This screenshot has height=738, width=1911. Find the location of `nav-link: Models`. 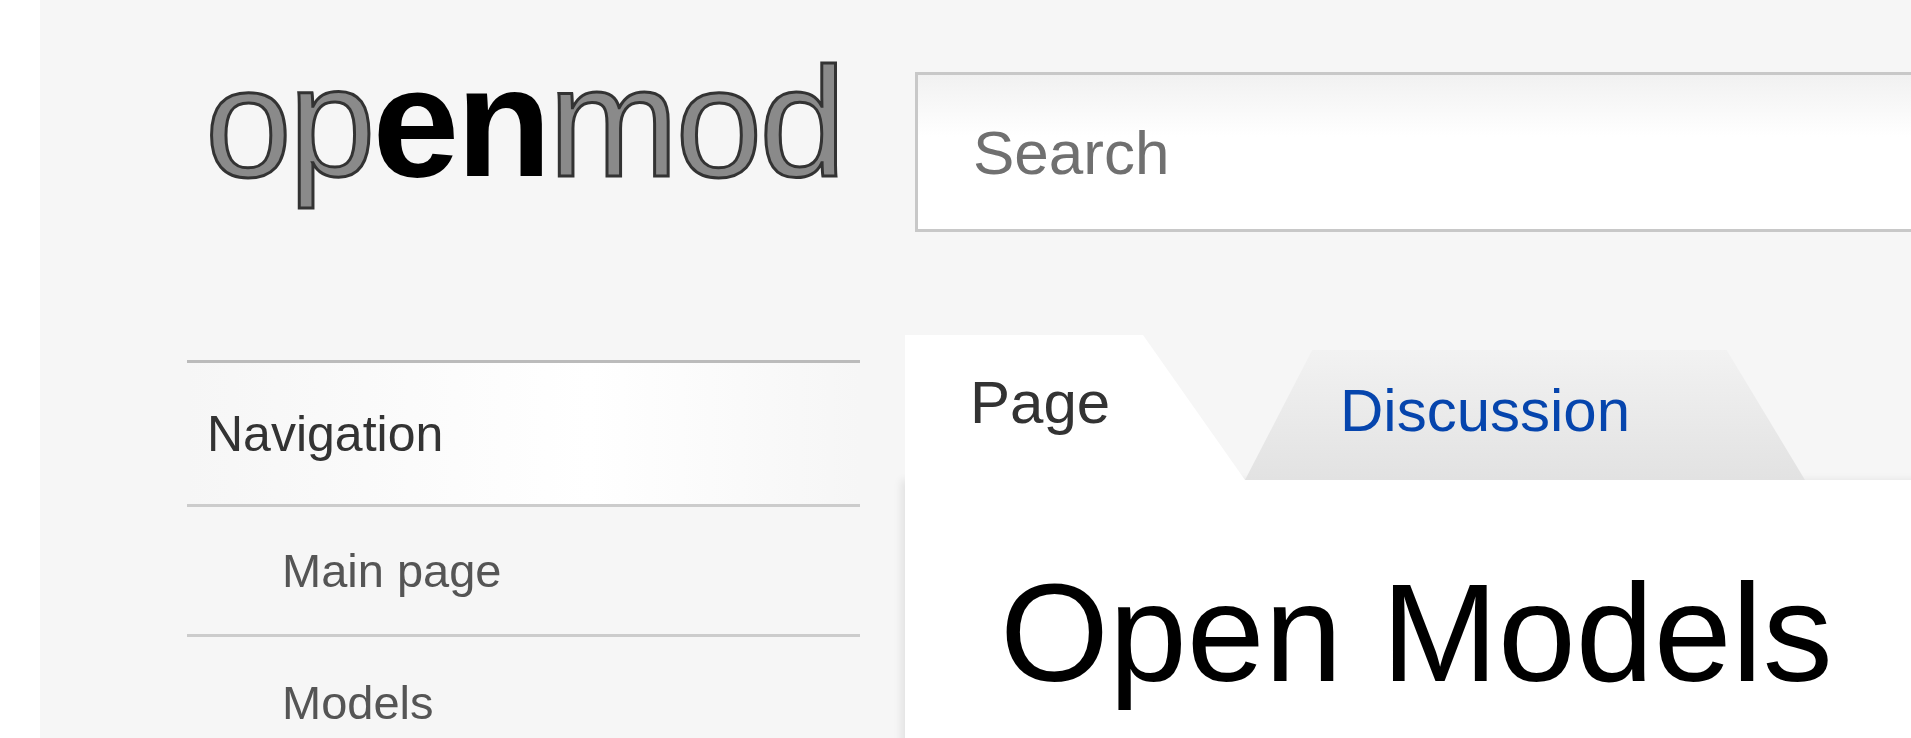

nav-link: Models is located at coordinates (523, 687).